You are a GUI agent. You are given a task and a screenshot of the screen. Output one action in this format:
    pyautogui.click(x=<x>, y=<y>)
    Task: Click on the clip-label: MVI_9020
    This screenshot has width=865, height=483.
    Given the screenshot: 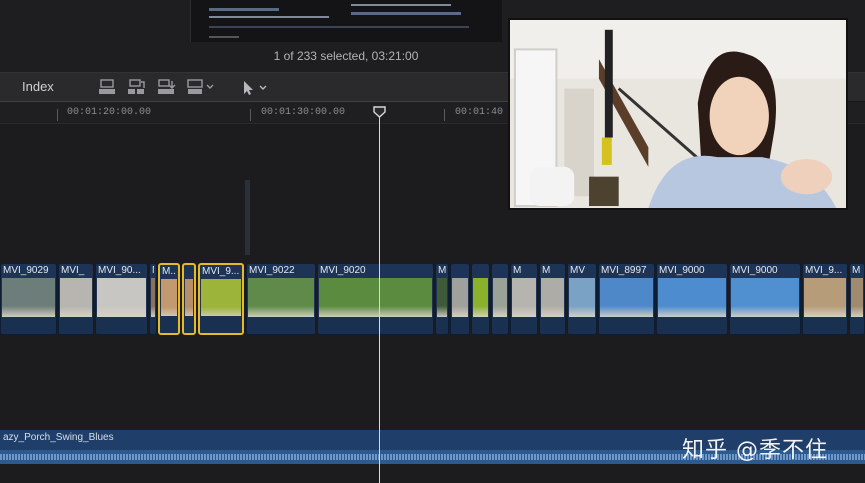 What is the action you would take?
    pyautogui.click(x=343, y=270)
    